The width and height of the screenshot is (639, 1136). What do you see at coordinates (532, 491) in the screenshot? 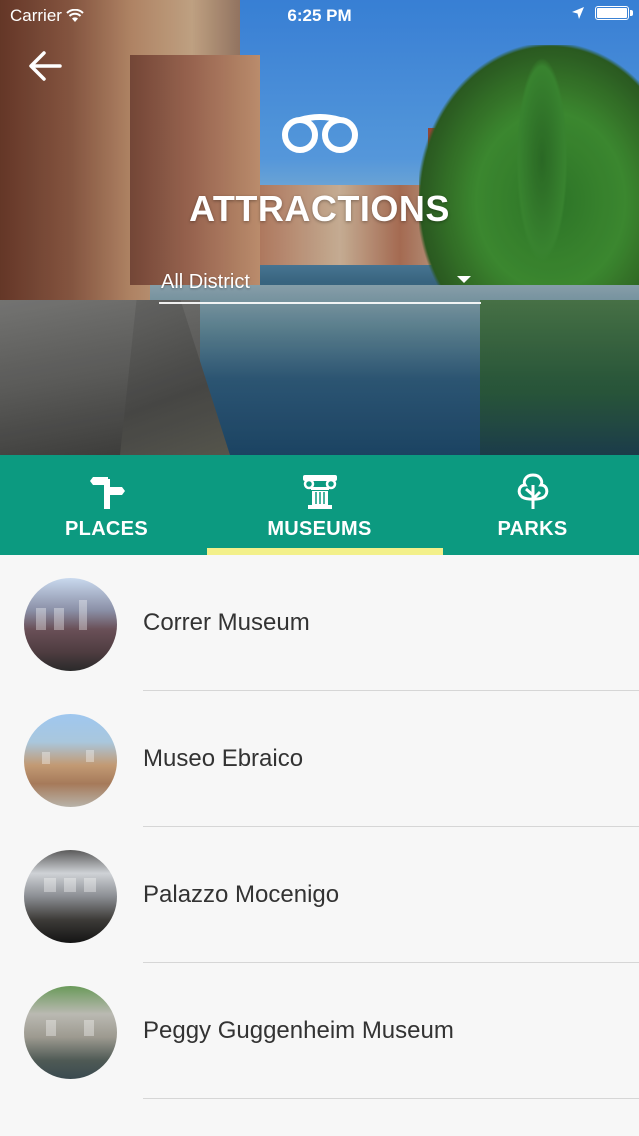
I see `tree-icon` at bounding box center [532, 491].